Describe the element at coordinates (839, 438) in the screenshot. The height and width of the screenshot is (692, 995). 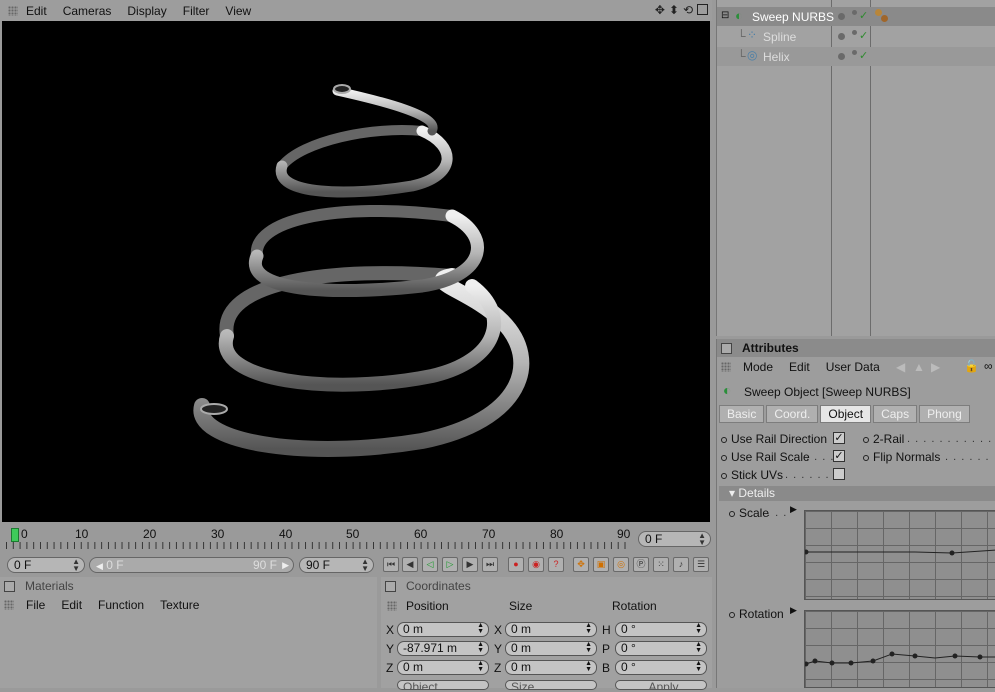
I see `checkbox-use-rail-direction: ✓` at that location.